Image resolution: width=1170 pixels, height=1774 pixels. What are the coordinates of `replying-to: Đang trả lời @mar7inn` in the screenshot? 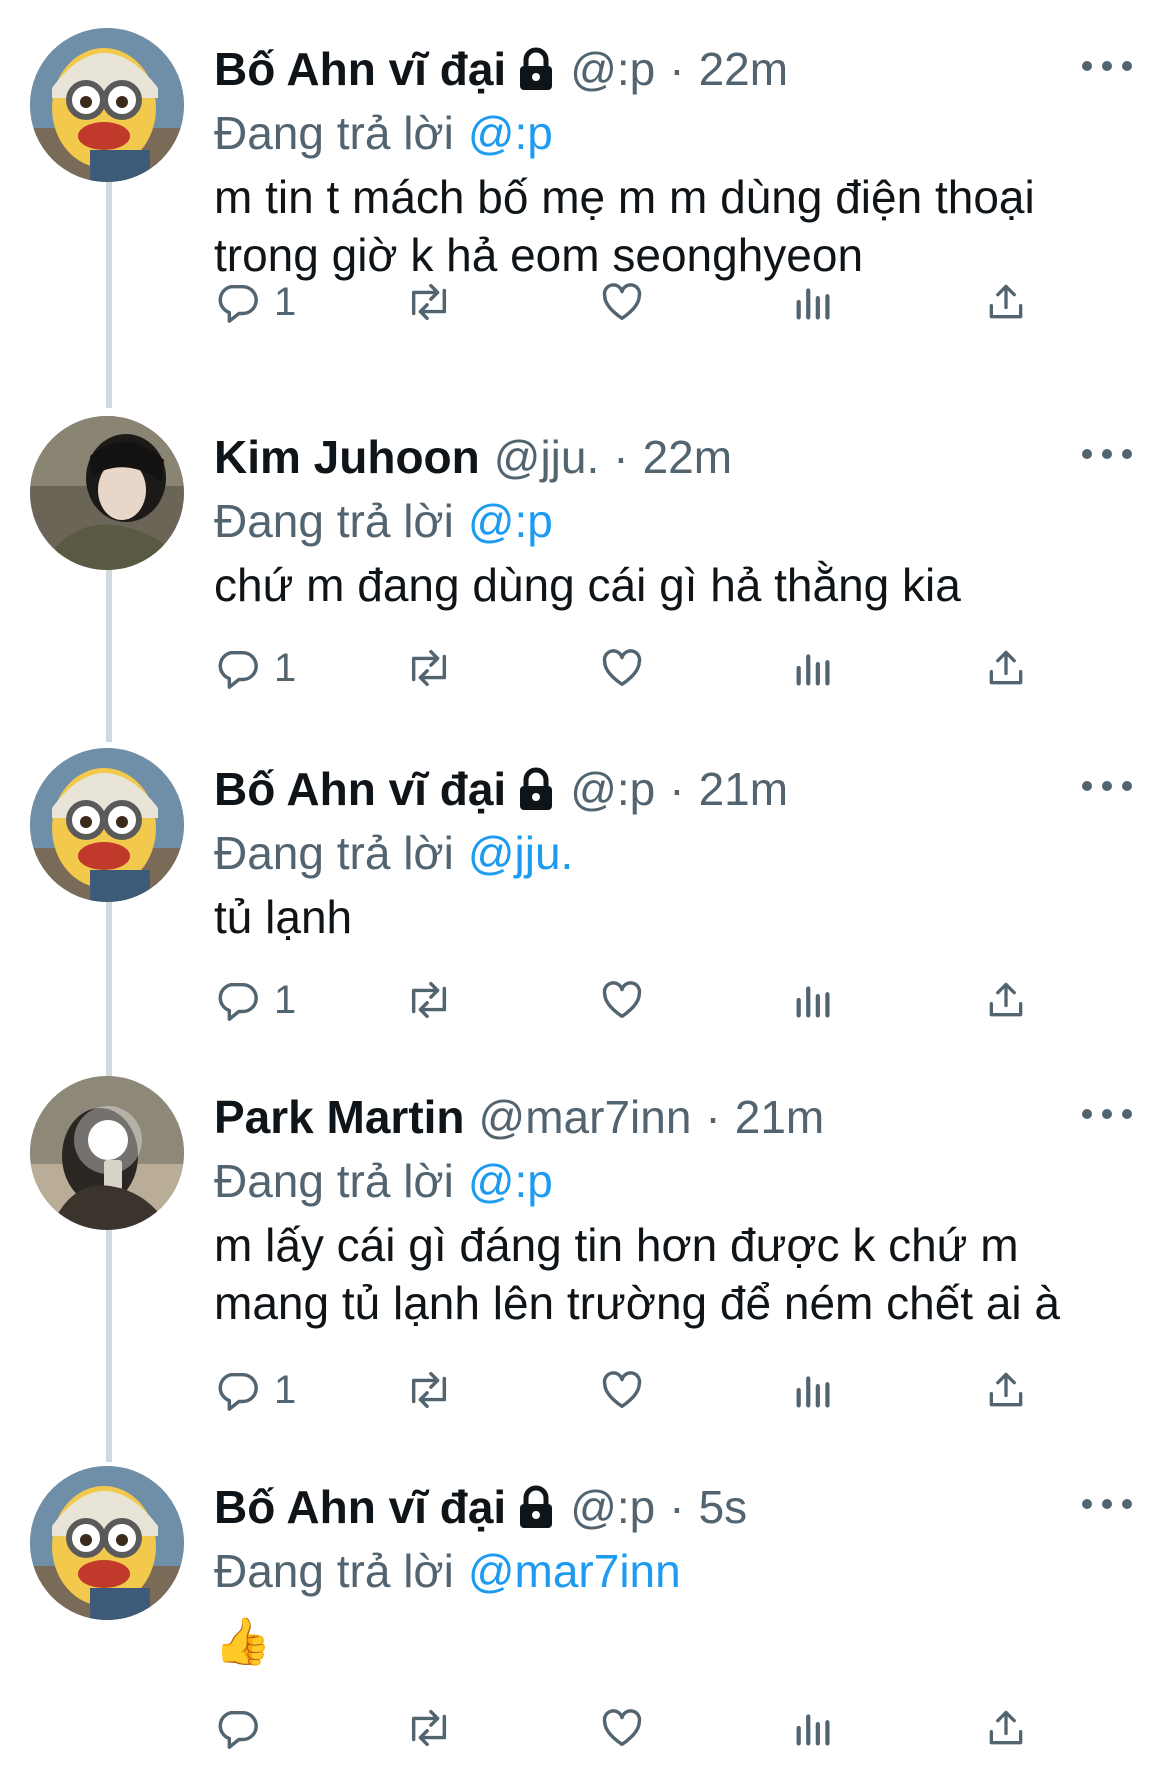 It's located at (447, 1571).